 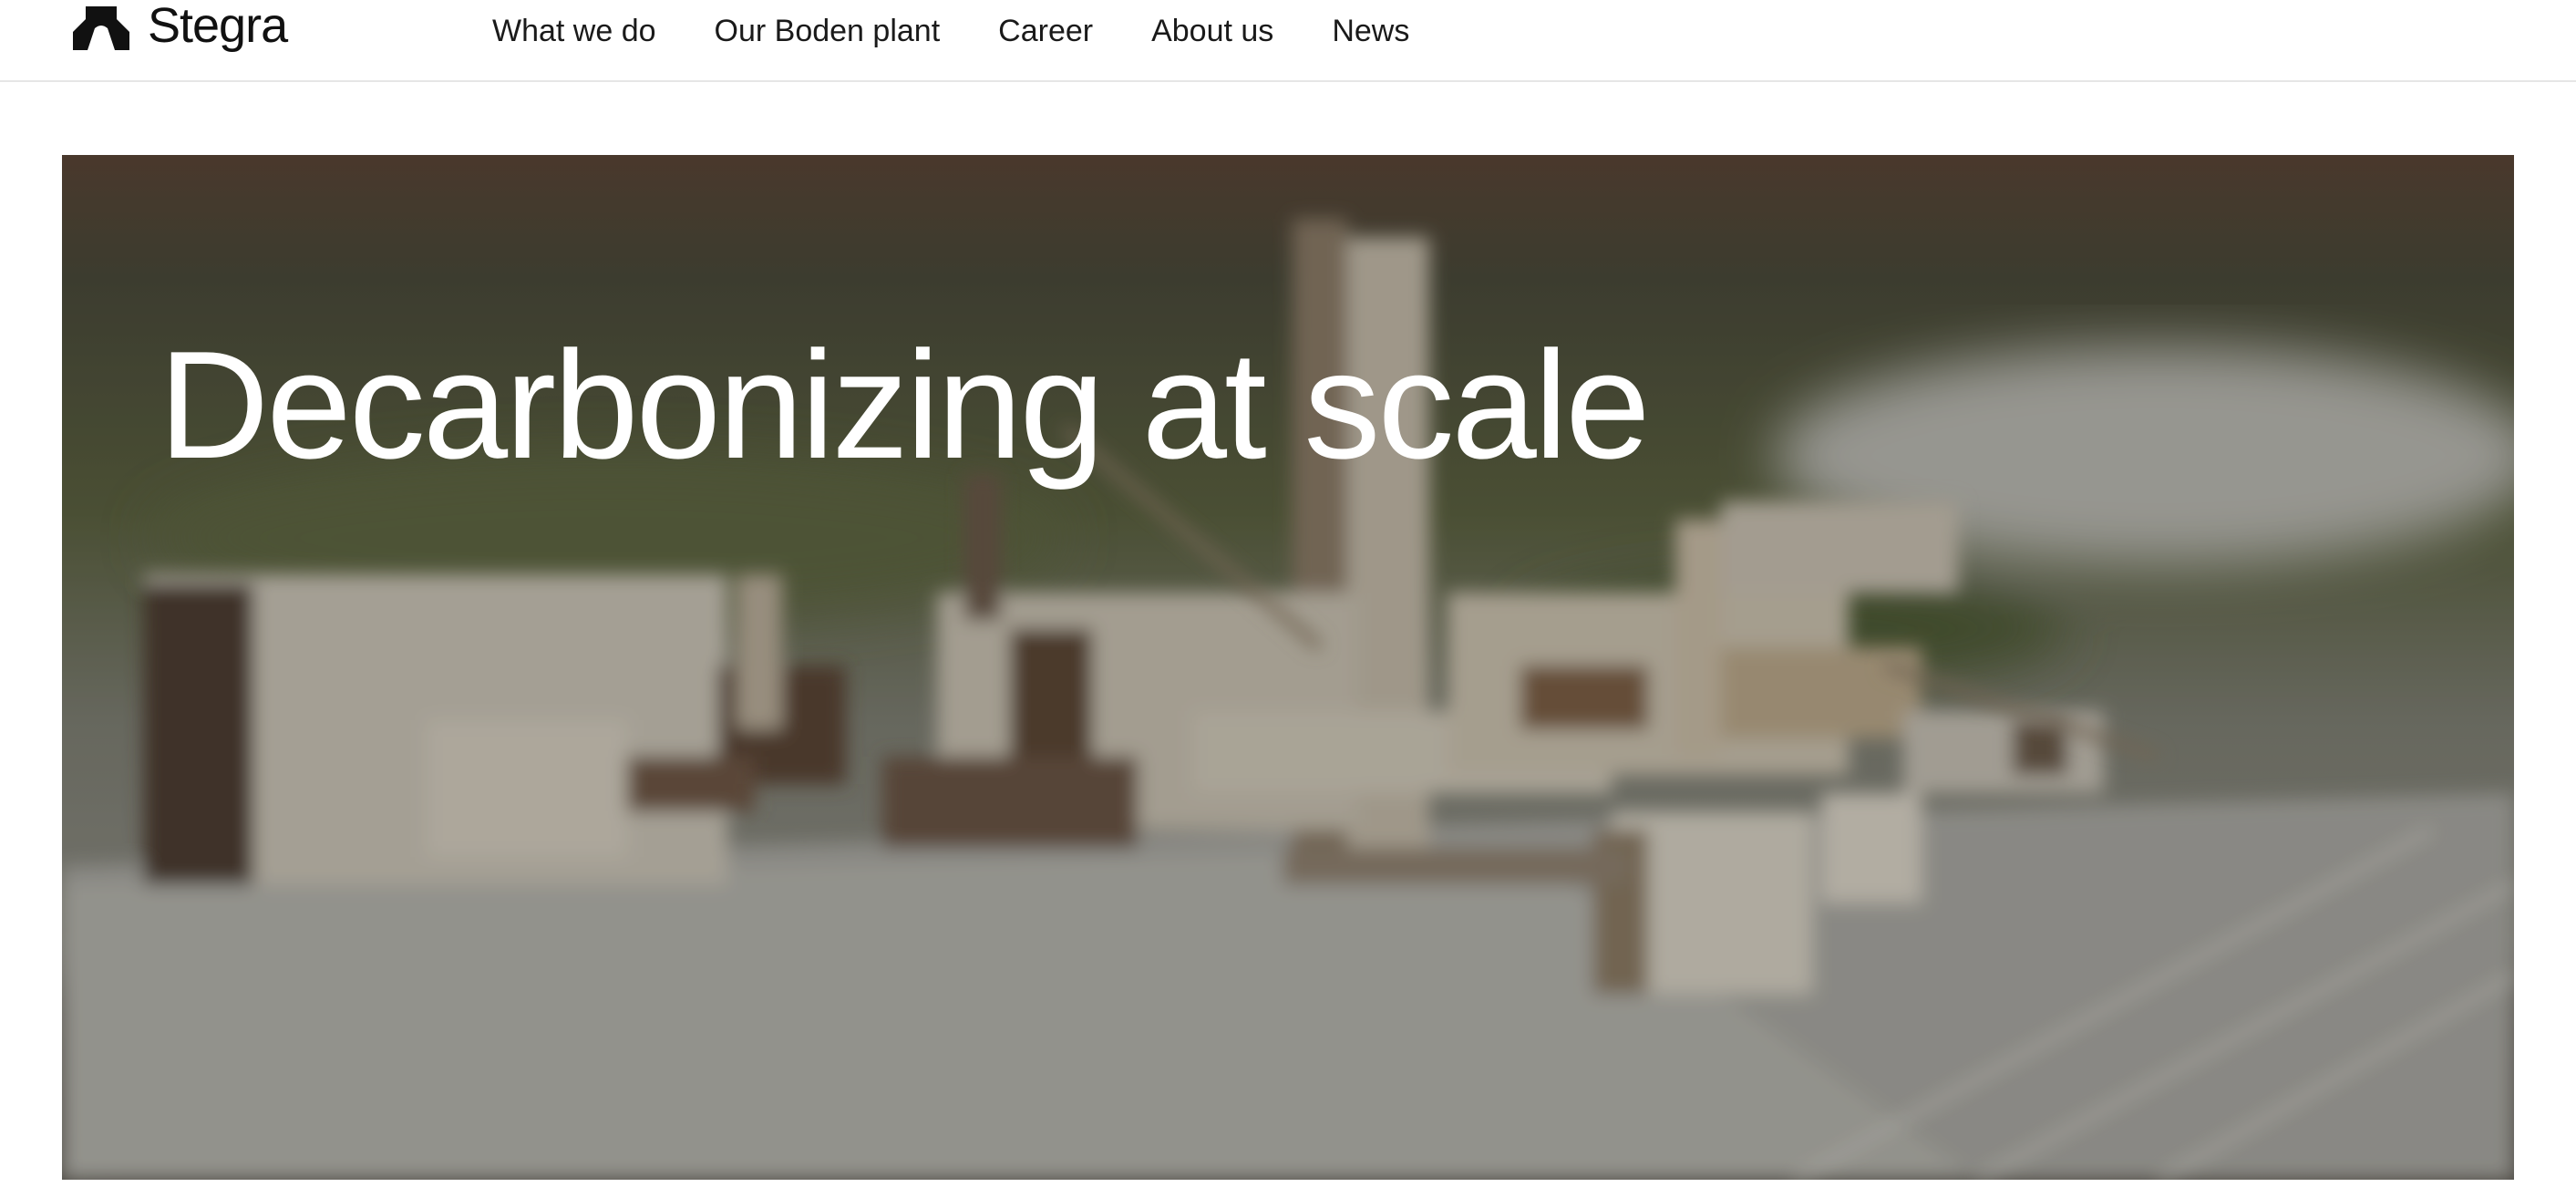 I want to click on nav-what-we-do: What we do, so click(x=574, y=31).